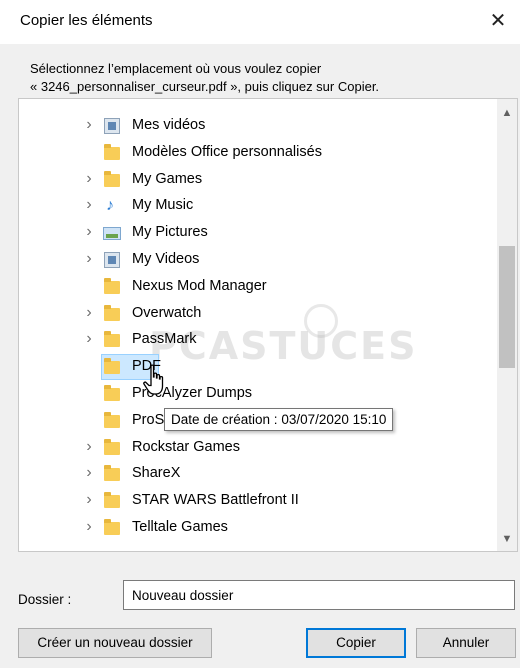  Describe the element at coordinates (156, 473) in the screenshot. I see `tree-item-label: ShareX` at that location.